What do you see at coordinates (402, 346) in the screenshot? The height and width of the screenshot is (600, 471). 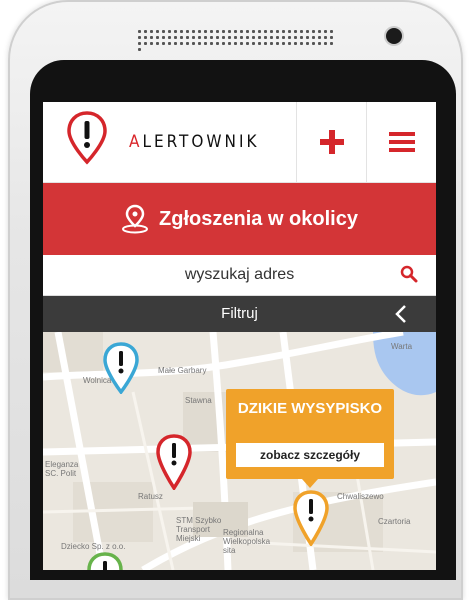 I see `map-label: Warta` at bounding box center [402, 346].